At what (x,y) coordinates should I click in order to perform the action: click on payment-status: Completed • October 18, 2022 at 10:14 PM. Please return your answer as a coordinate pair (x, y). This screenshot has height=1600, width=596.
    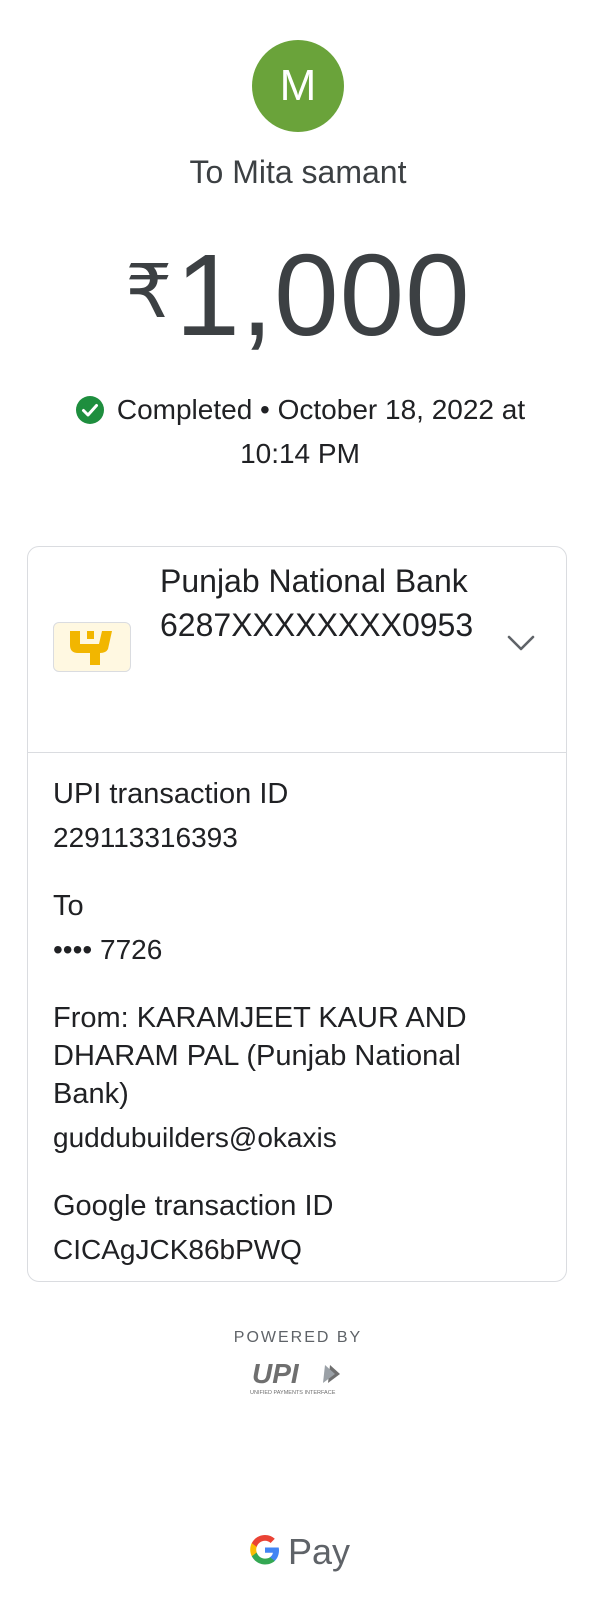
    Looking at the image, I should click on (300, 432).